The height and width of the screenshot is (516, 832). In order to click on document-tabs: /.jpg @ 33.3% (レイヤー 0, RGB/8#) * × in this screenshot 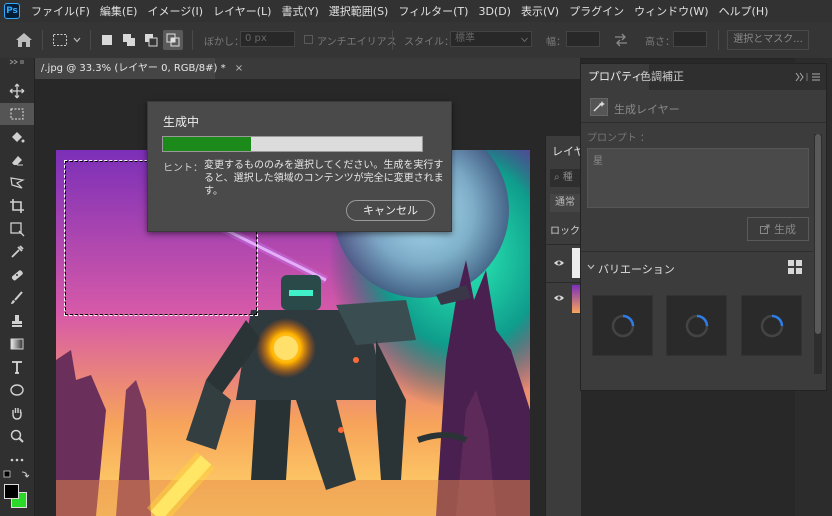, I will do `click(307, 68)`.